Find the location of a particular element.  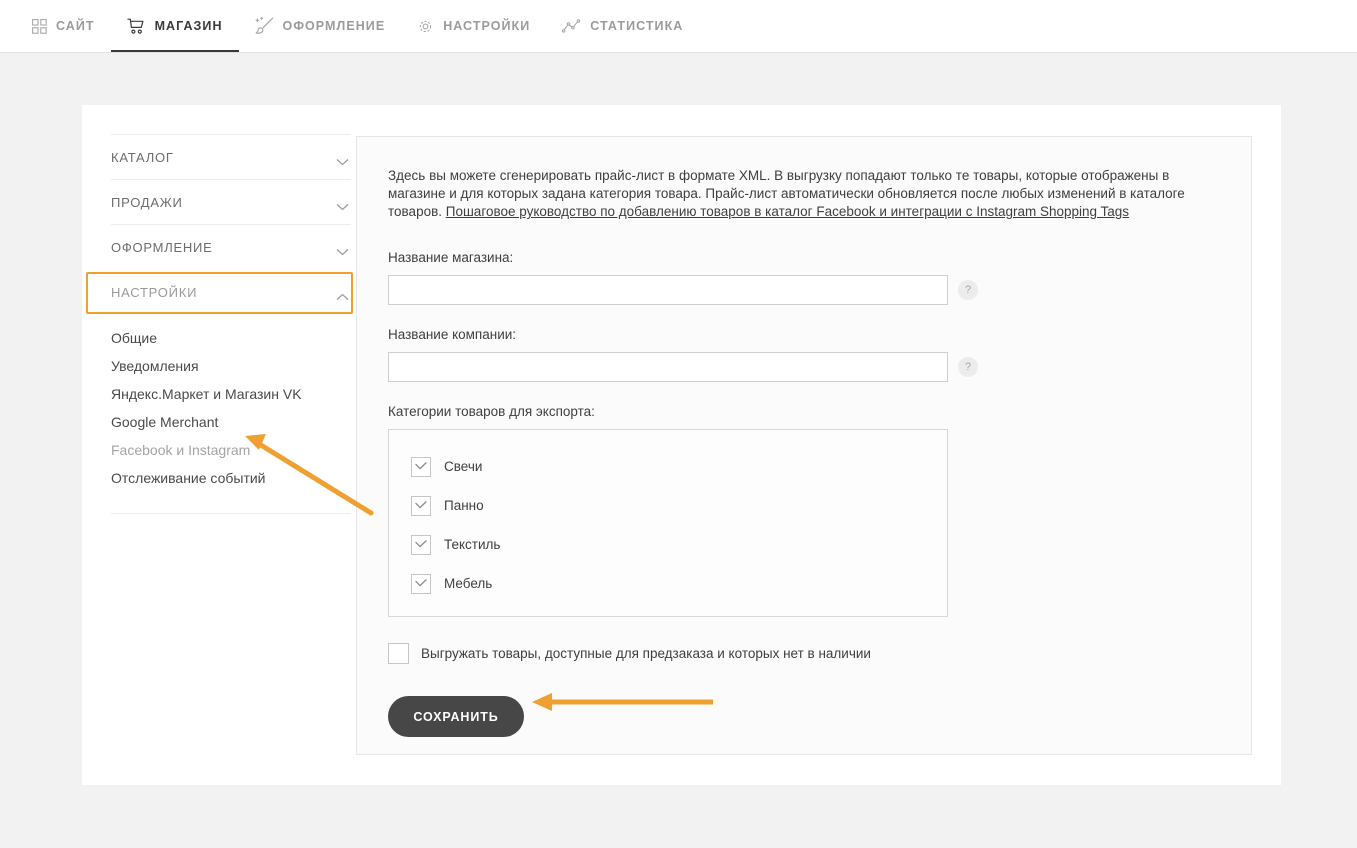

nav-label-site: САЙТ is located at coordinates (75, 26).